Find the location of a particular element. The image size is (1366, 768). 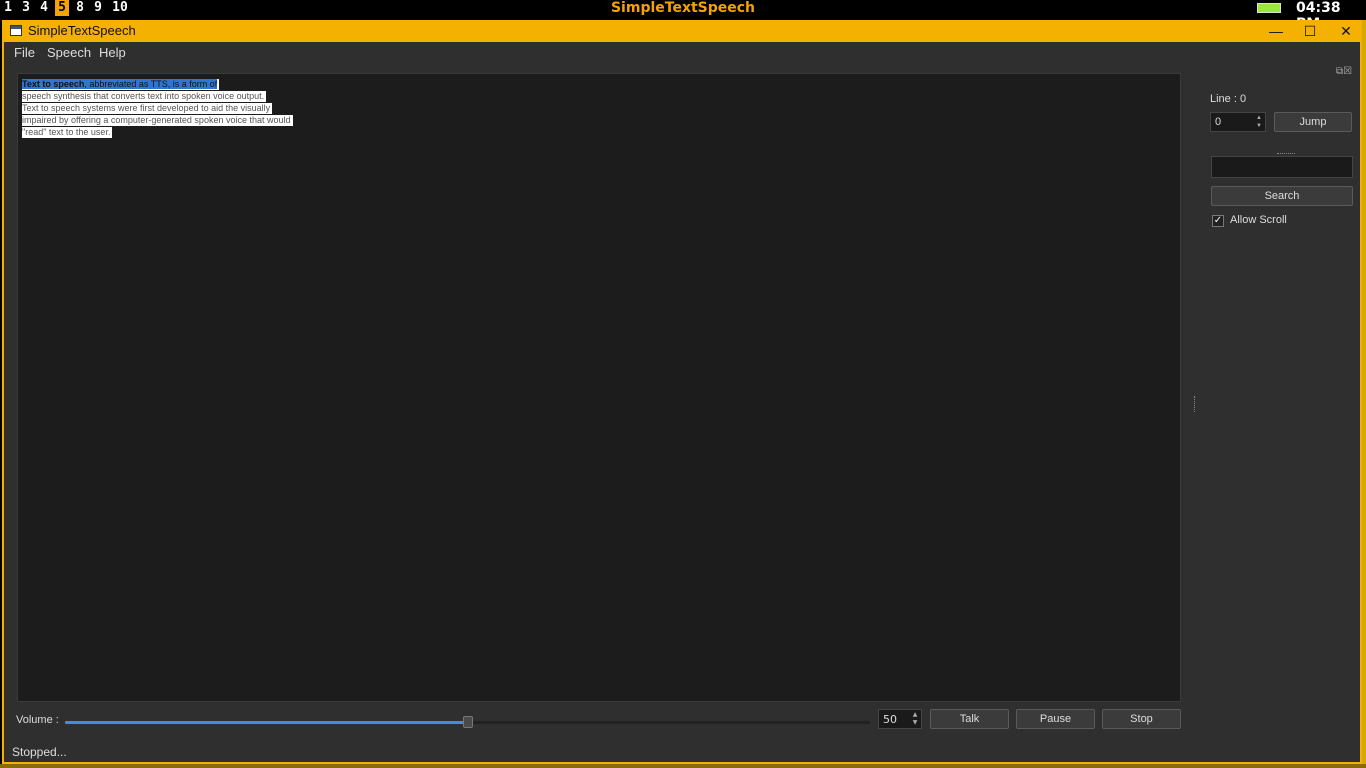

stop-button: Stop is located at coordinates (1141, 719).